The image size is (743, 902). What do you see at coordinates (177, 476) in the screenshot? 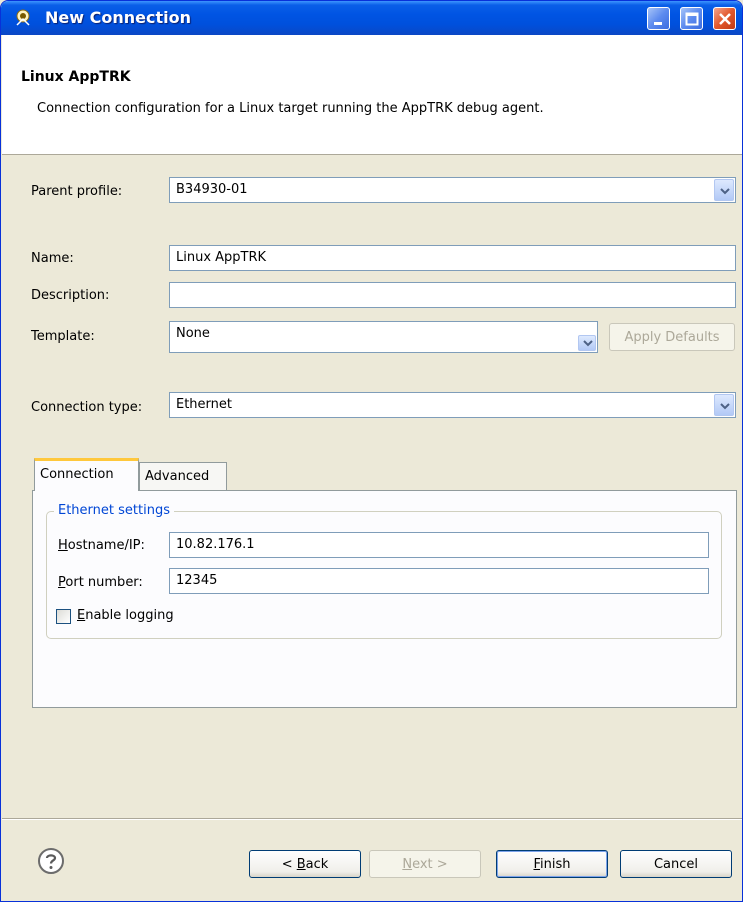
I see `tab-advanced-label: Advanced` at bounding box center [177, 476].